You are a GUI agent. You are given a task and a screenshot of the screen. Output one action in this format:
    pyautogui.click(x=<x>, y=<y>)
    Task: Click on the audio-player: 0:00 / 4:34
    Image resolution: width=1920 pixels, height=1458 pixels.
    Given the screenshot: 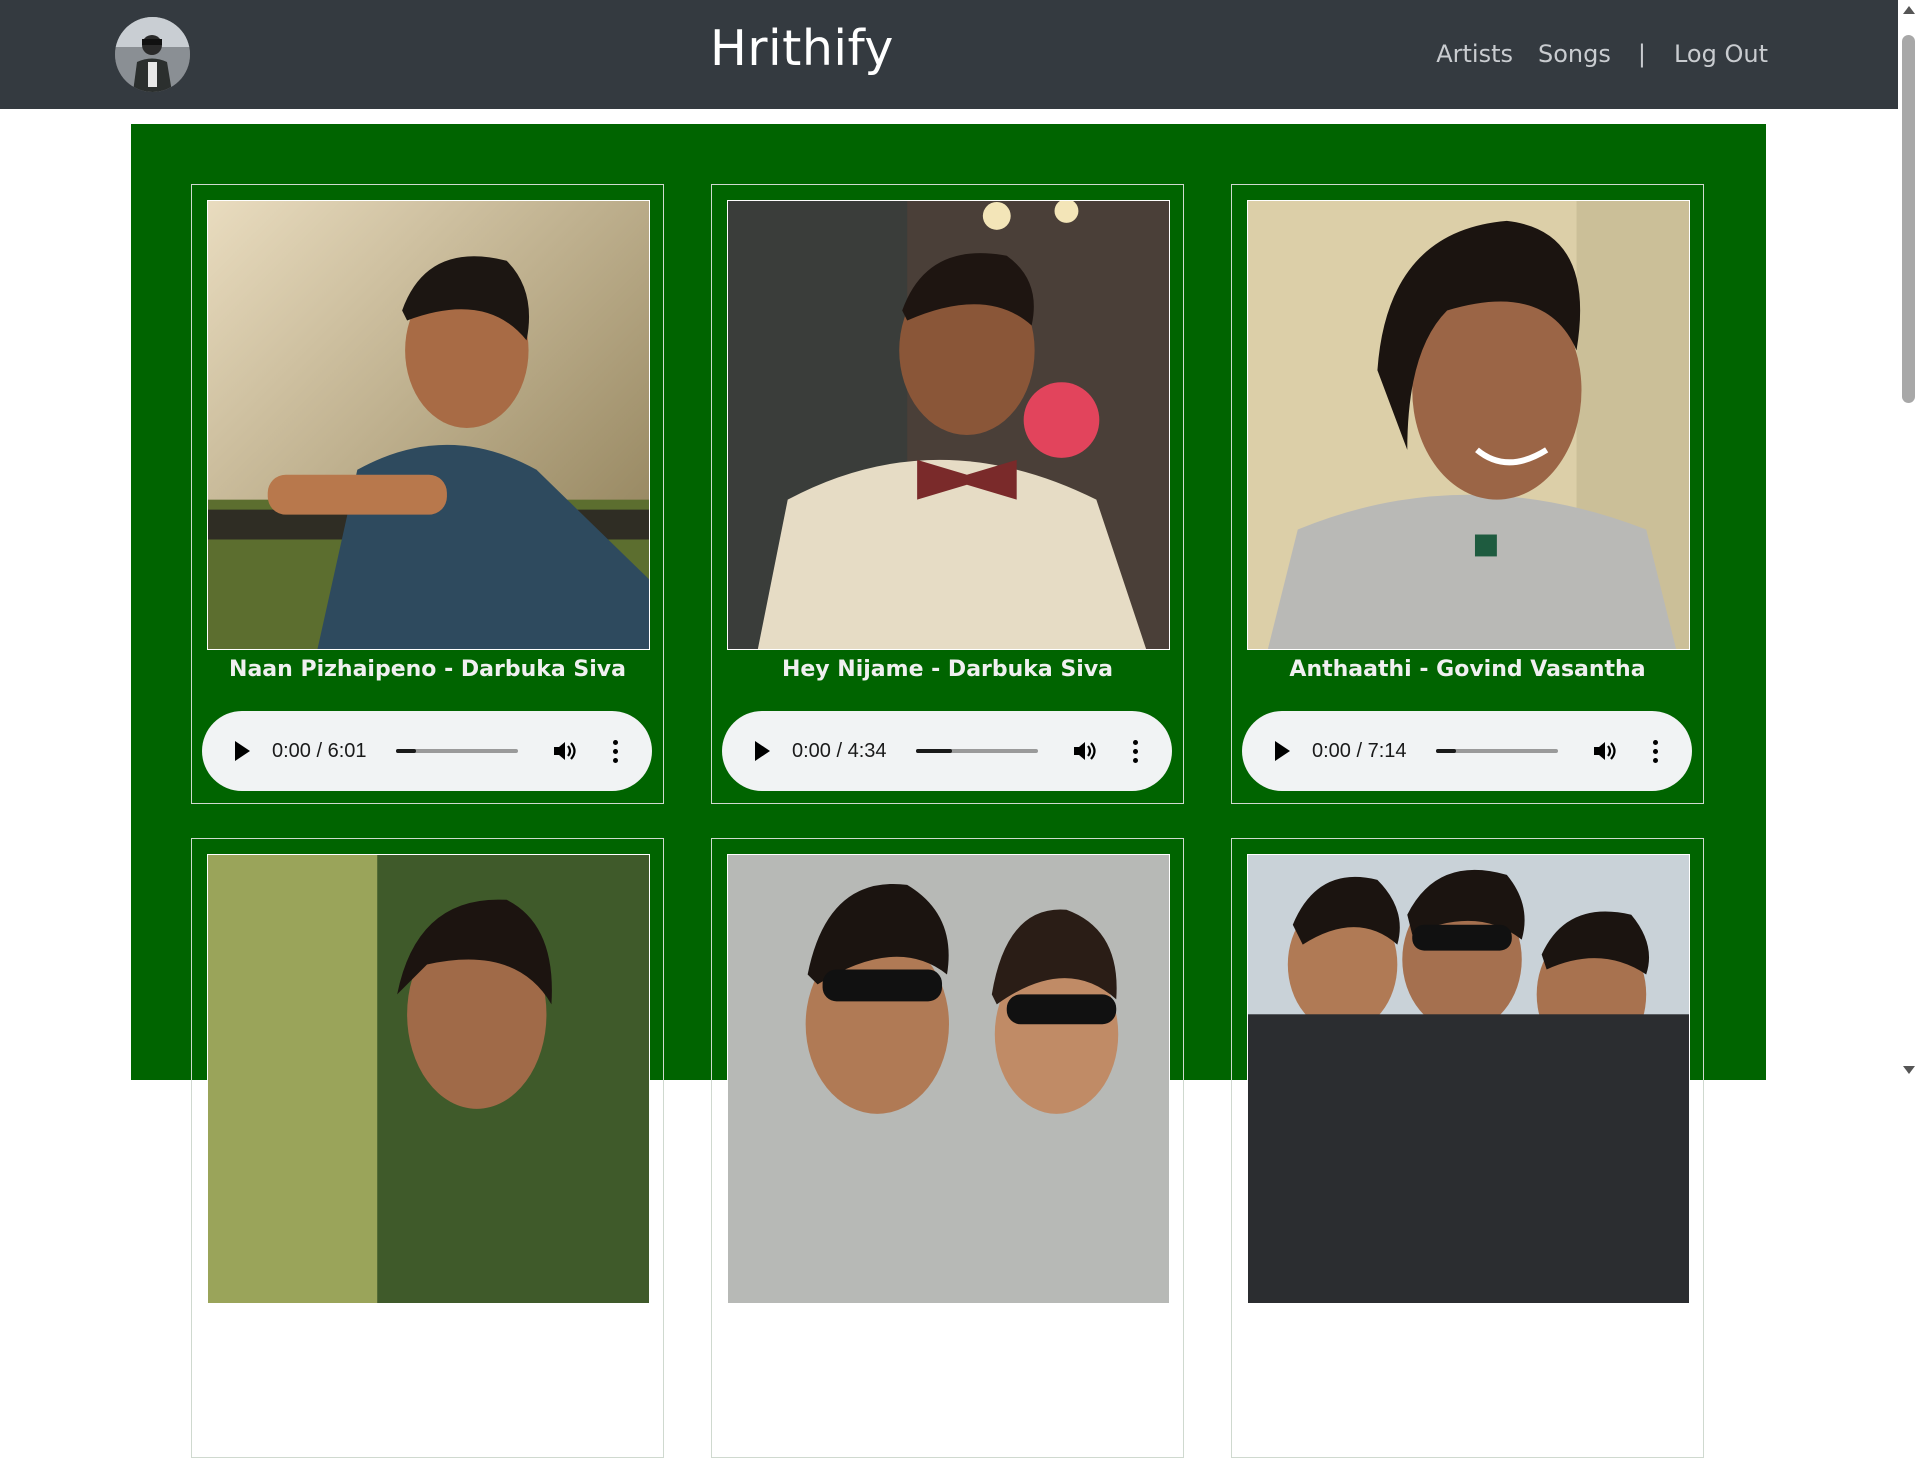 What is the action you would take?
    pyautogui.click(x=947, y=751)
    